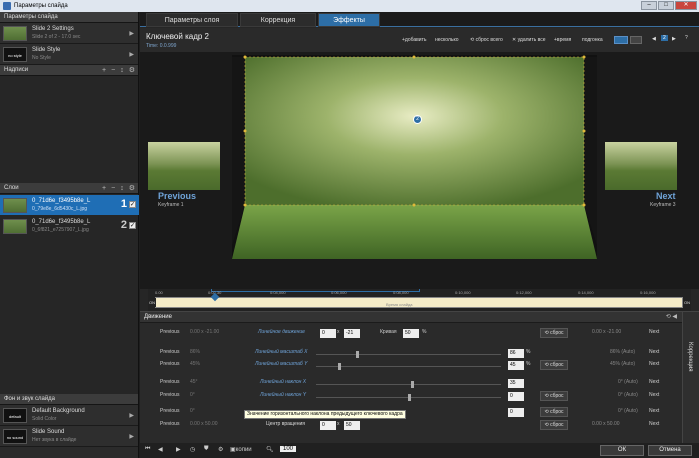 The height and width of the screenshot is (458, 699). Describe the element at coordinates (649, 5) in the screenshot. I see `minimize-button: –` at that location.